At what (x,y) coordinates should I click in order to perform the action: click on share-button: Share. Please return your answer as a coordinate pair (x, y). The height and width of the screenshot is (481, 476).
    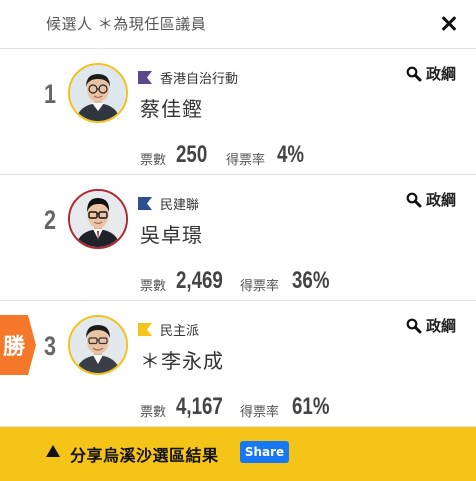
    Looking at the image, I should click on (264, 452).